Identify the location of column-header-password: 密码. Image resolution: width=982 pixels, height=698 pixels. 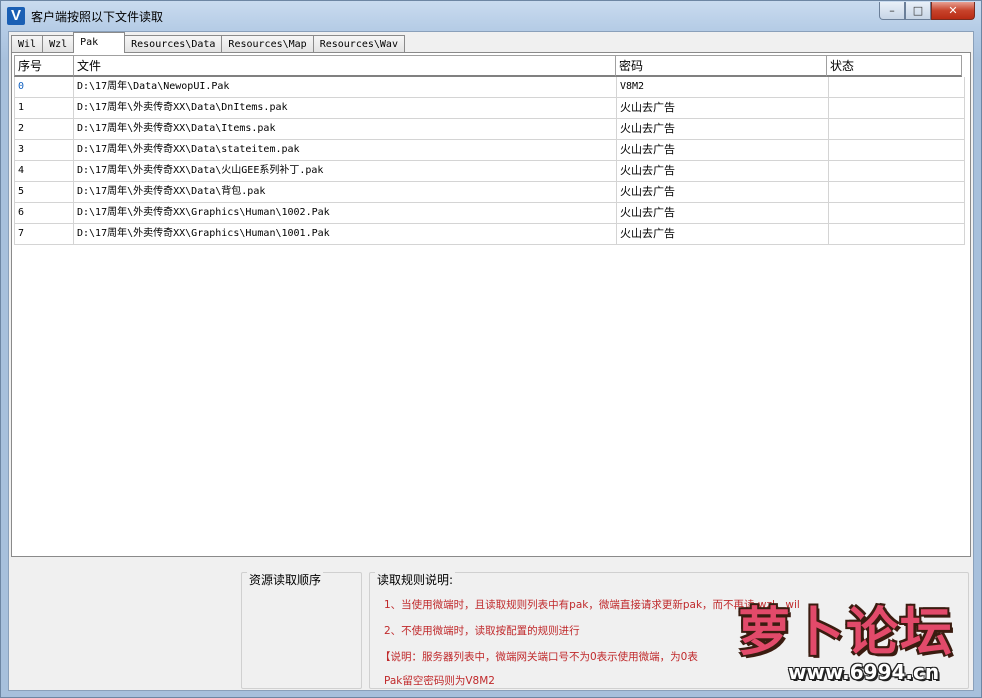
(721, 66).